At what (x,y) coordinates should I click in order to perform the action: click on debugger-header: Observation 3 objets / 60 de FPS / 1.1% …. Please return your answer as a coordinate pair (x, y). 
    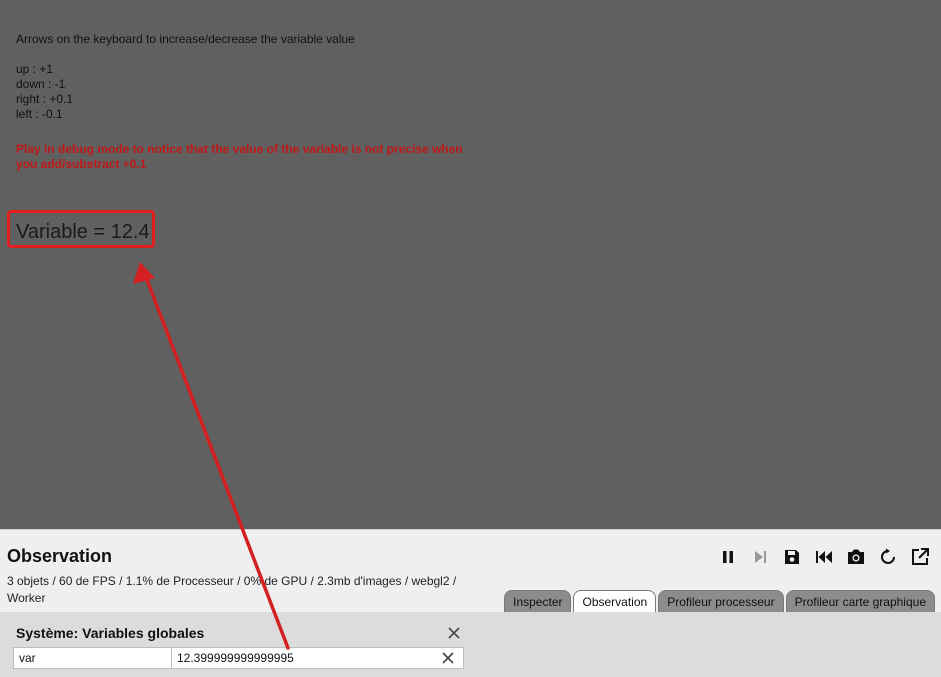
    Looking at the image, I should click on (470, 570).